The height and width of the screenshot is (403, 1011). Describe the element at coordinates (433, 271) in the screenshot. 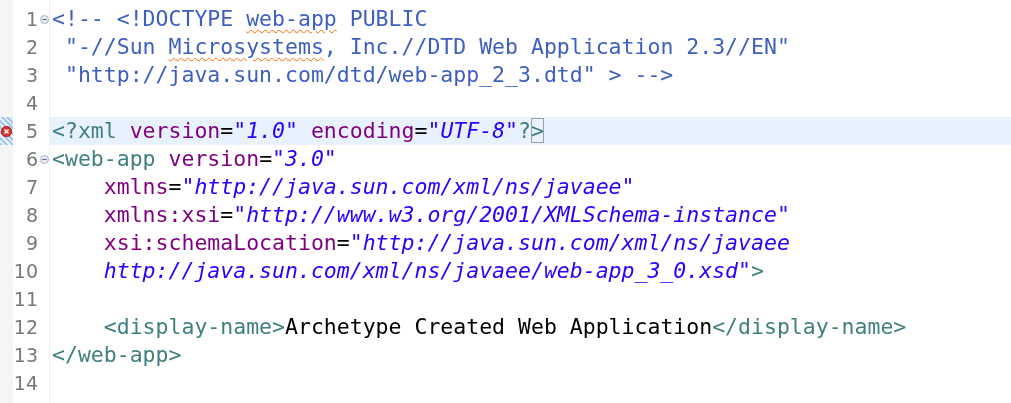

I see `code-line: http://java.sun.com/xml/ns/javaee/web-app_3_0.xsd">` at that location.